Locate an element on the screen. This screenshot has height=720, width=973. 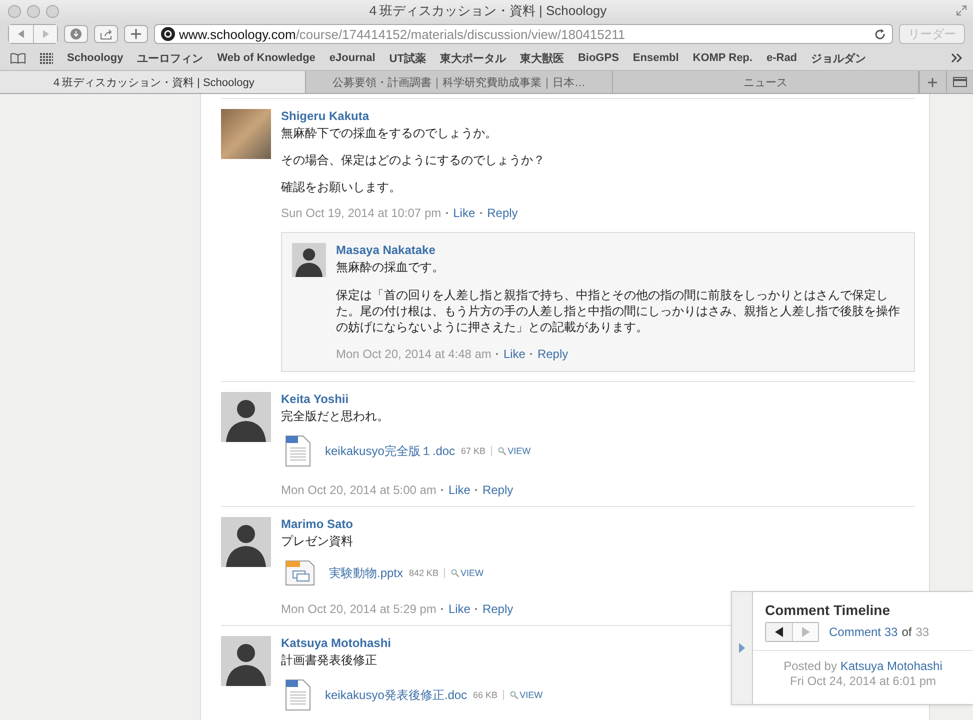
bookmark-link: Ensembl is located at coordinates (655, 58).